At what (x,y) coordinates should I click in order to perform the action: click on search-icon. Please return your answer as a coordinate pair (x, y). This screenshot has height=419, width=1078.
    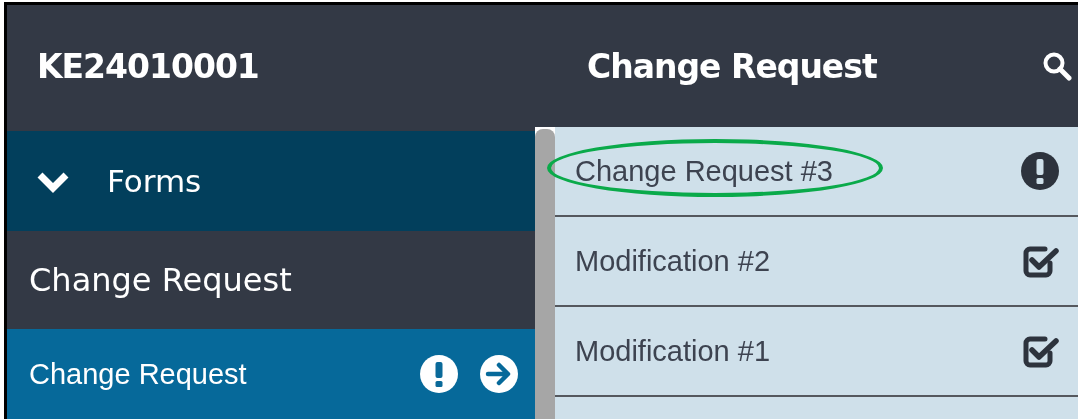
    Looking at the image, I should click on (1057, 66).